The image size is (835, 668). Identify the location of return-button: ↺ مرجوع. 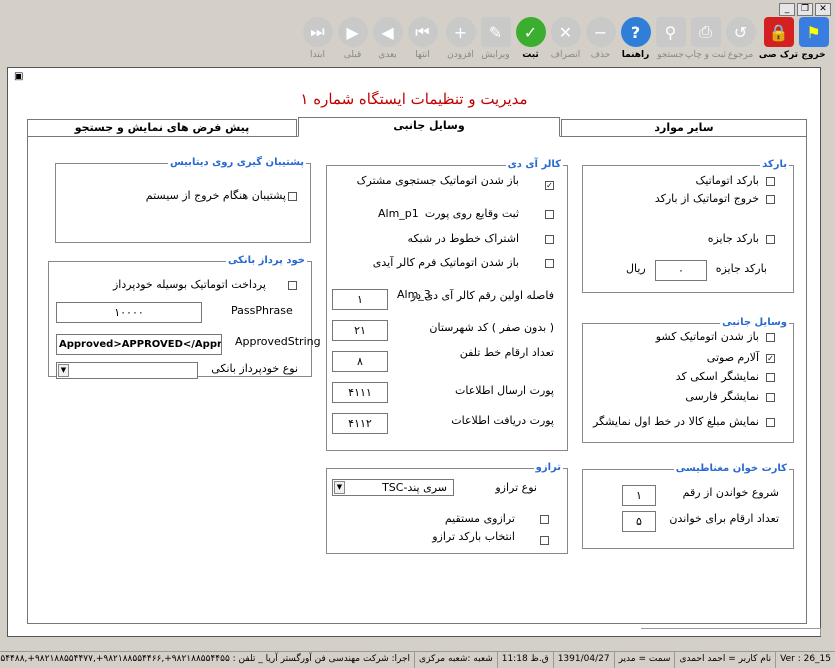
(740, 38).